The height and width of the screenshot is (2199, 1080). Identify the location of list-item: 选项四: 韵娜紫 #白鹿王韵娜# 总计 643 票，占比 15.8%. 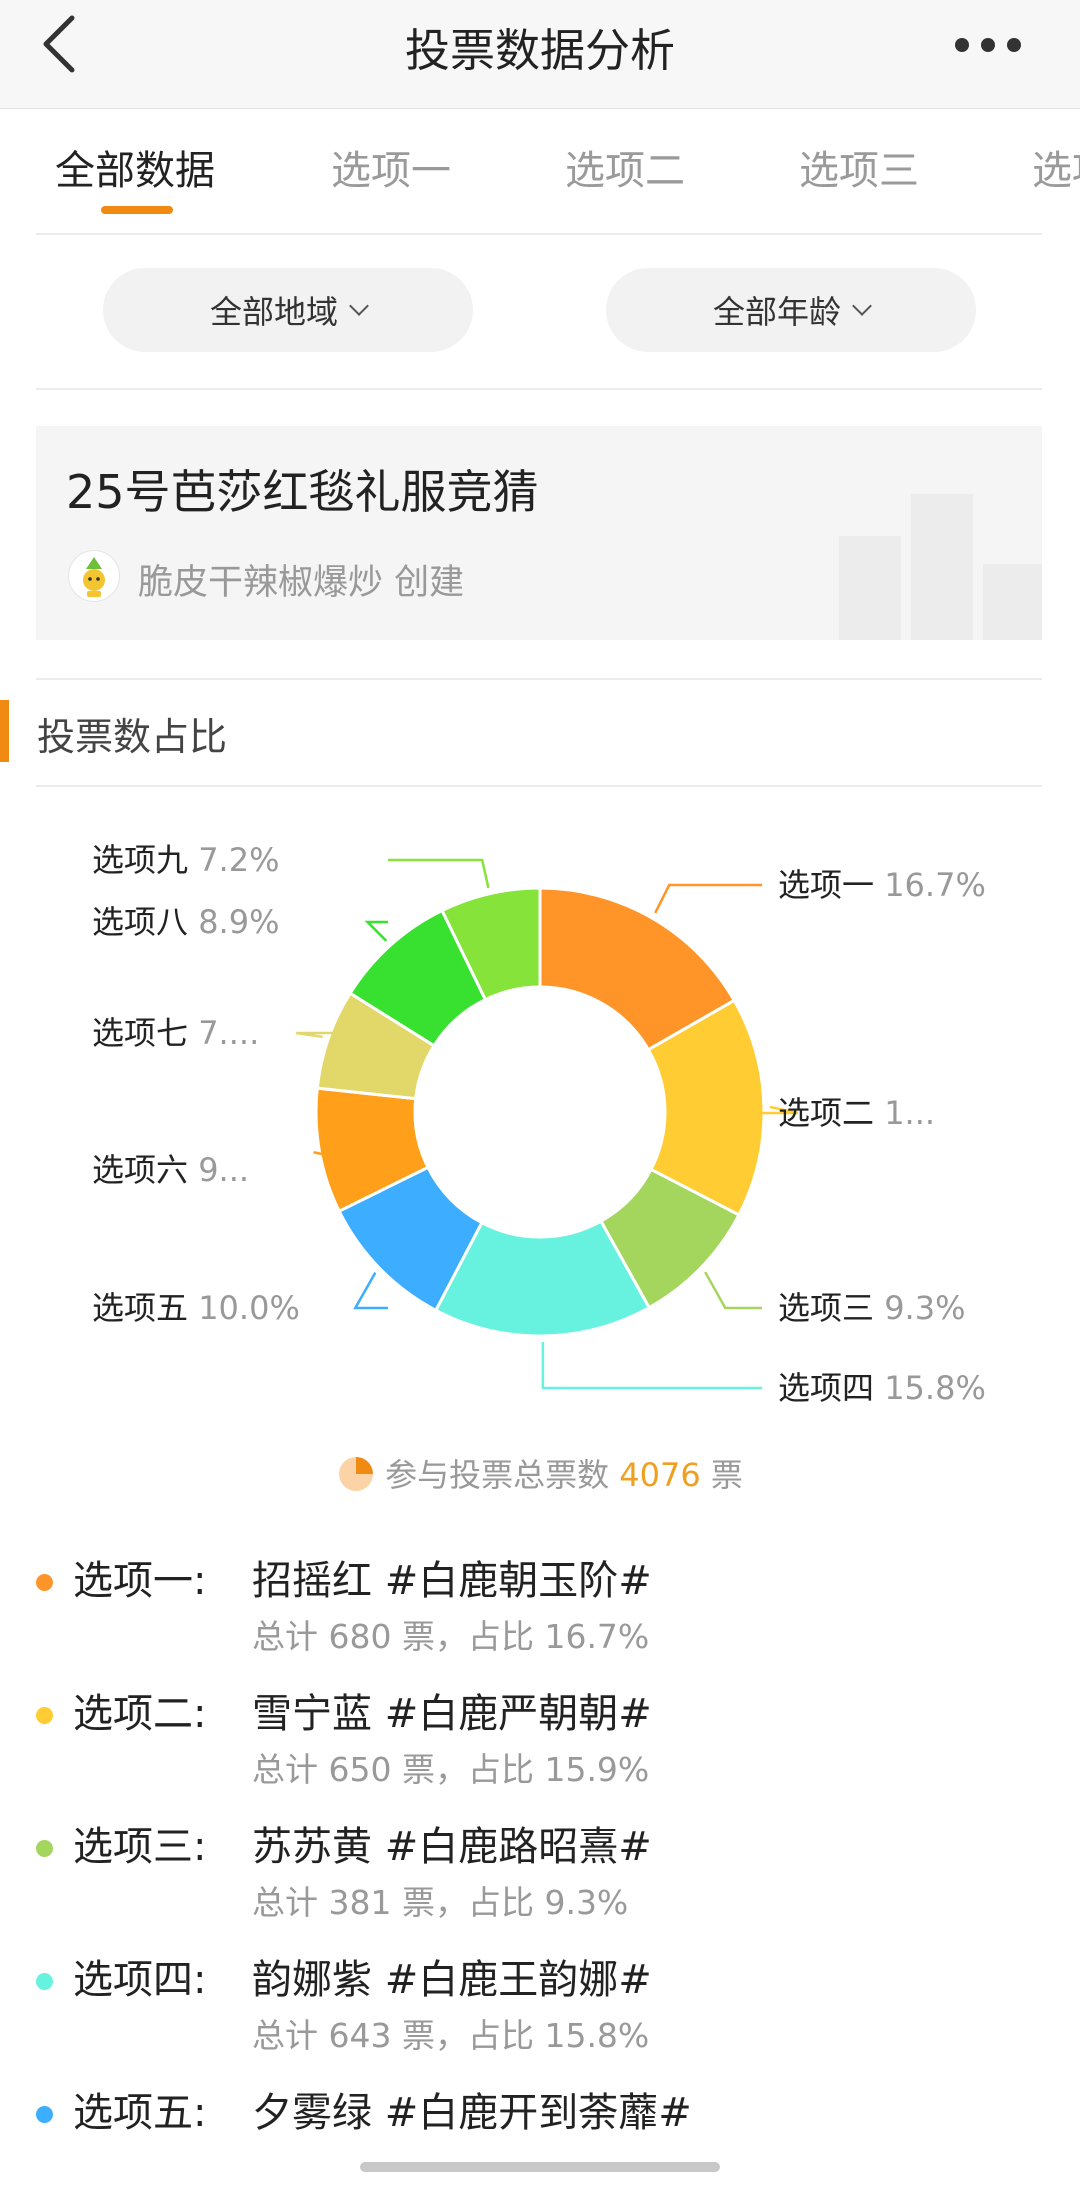
(540, 2005).